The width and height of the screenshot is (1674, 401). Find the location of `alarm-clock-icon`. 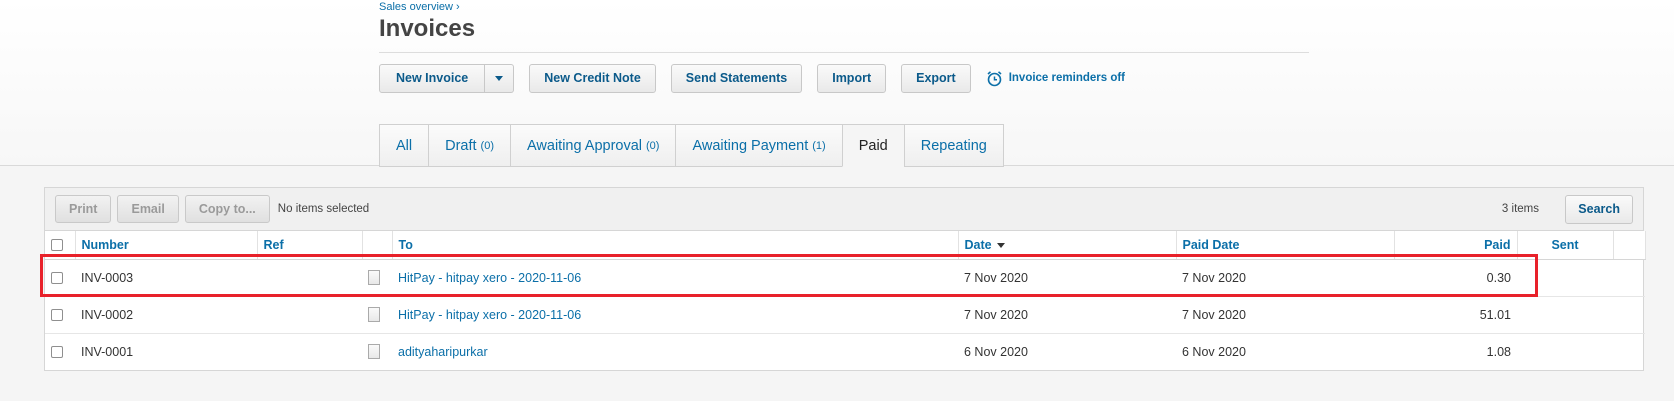

alarm-clock-icon is located at coordinates (994, 78).